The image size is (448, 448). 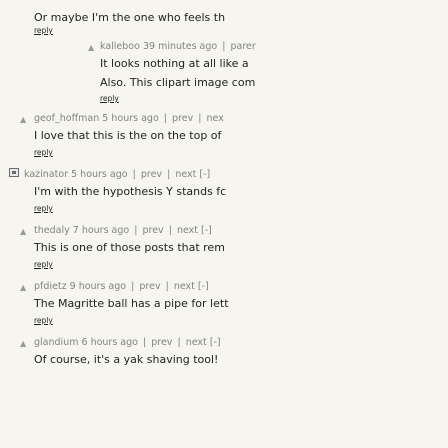 I want to click on comment-text-2: Also. This clipart image com, so click(x=178, y=82).